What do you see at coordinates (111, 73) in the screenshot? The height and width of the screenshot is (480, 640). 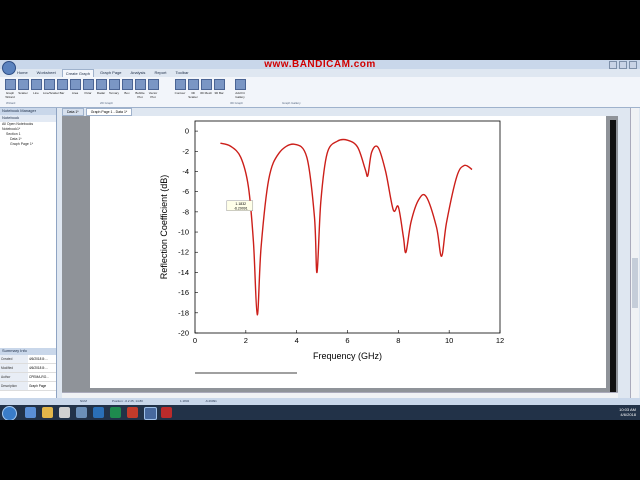 I see `ribbon-tab: Graph Page` at bounding box center [111, 73].